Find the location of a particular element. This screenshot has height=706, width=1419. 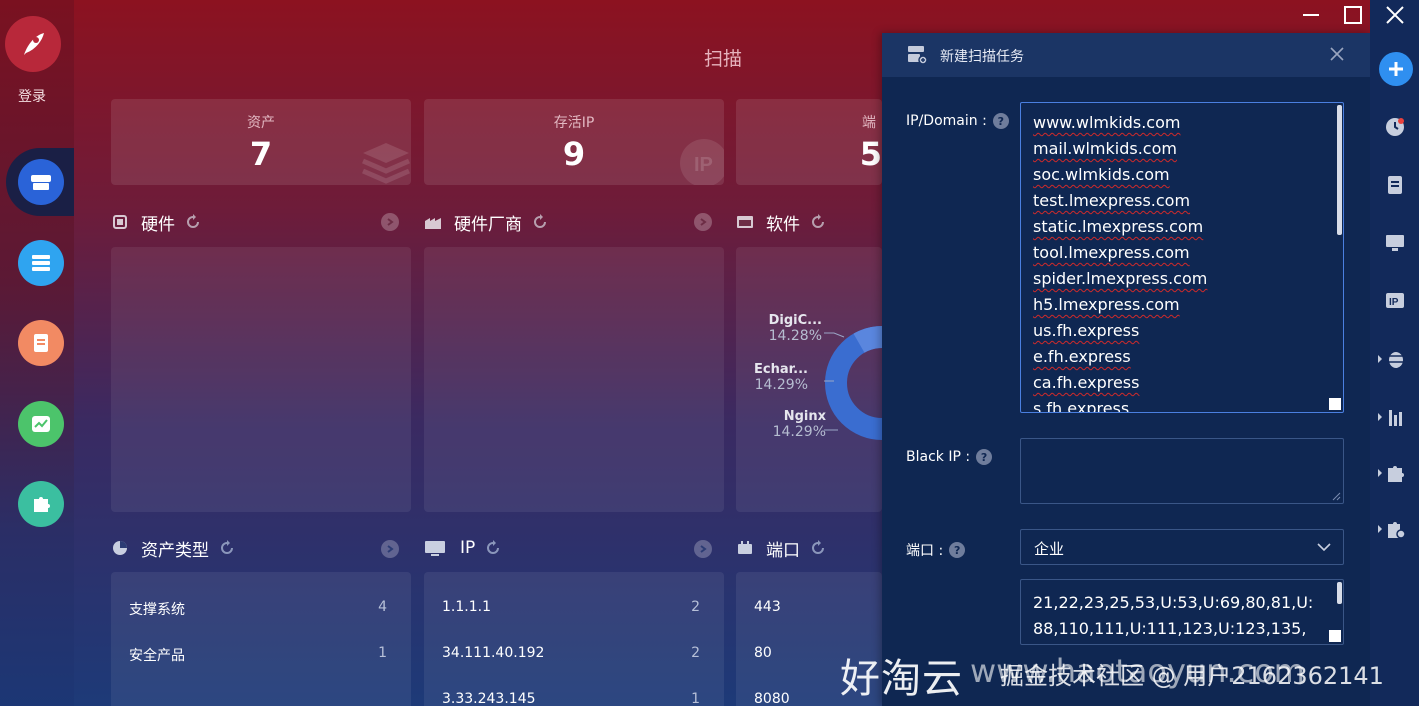

list-item-name: 8080 is located at coordinates (772, 698).